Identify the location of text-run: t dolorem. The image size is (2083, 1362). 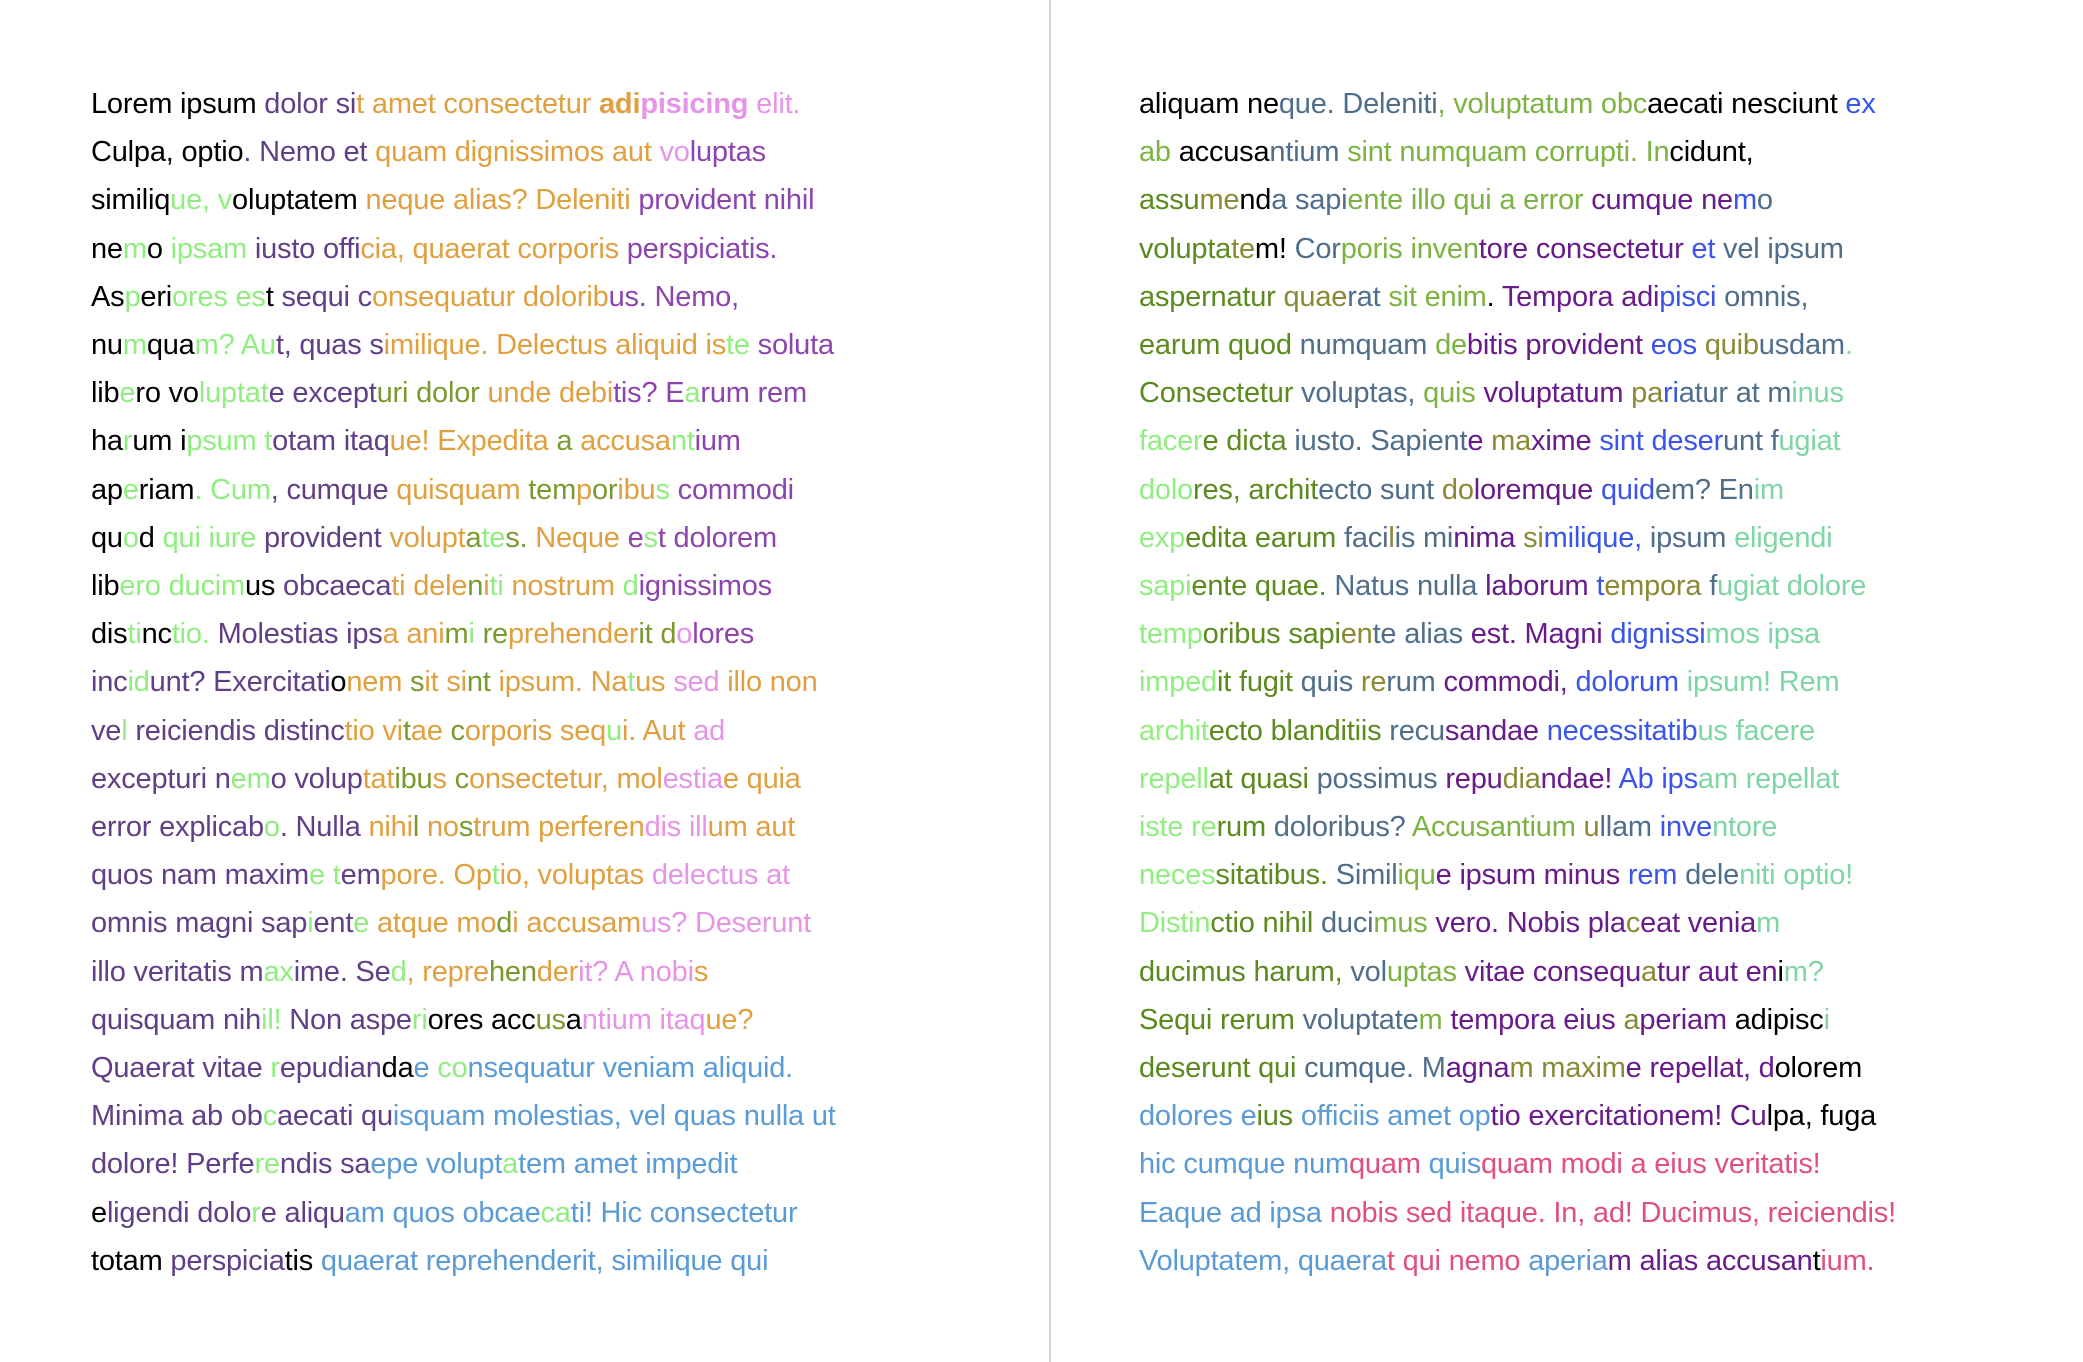
(717, 537).